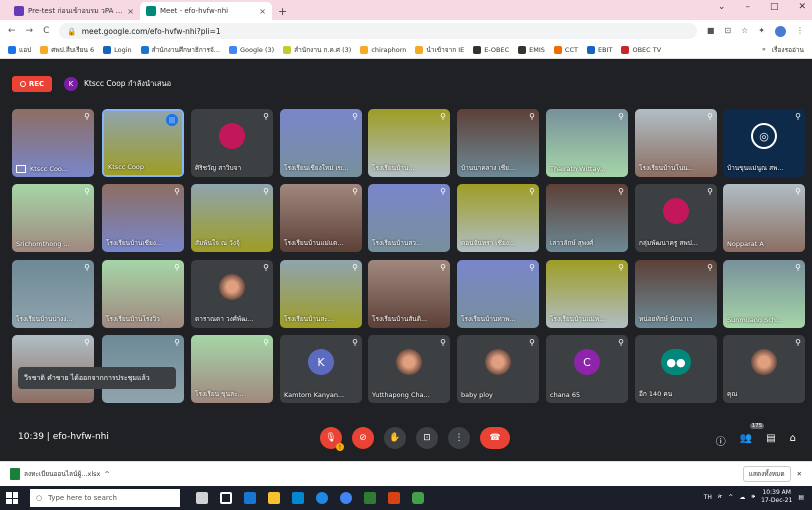 The height and width of the screenshot is (510, 812). Describe the element at coordinates (143, 143) in the screenshot. I see `participant-tile: ||| Ktscc Coop` at that location.